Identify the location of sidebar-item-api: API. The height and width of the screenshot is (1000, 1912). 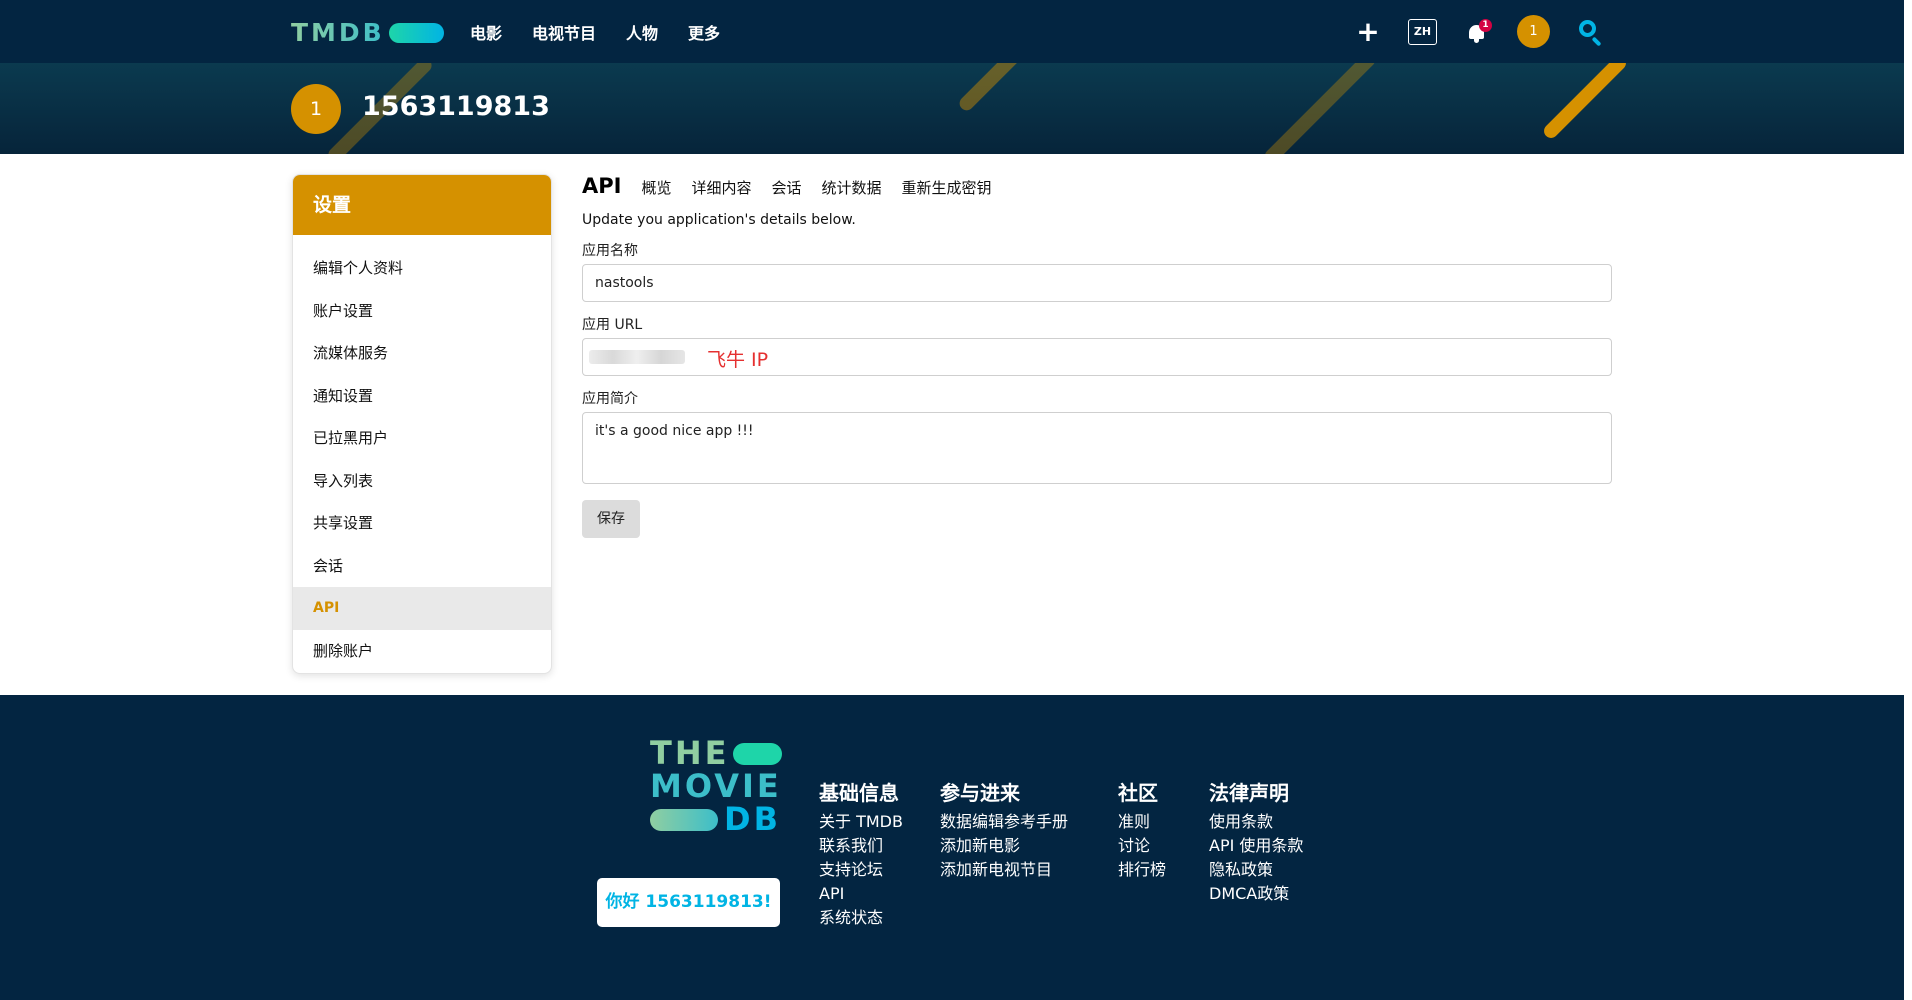
(422, 608).